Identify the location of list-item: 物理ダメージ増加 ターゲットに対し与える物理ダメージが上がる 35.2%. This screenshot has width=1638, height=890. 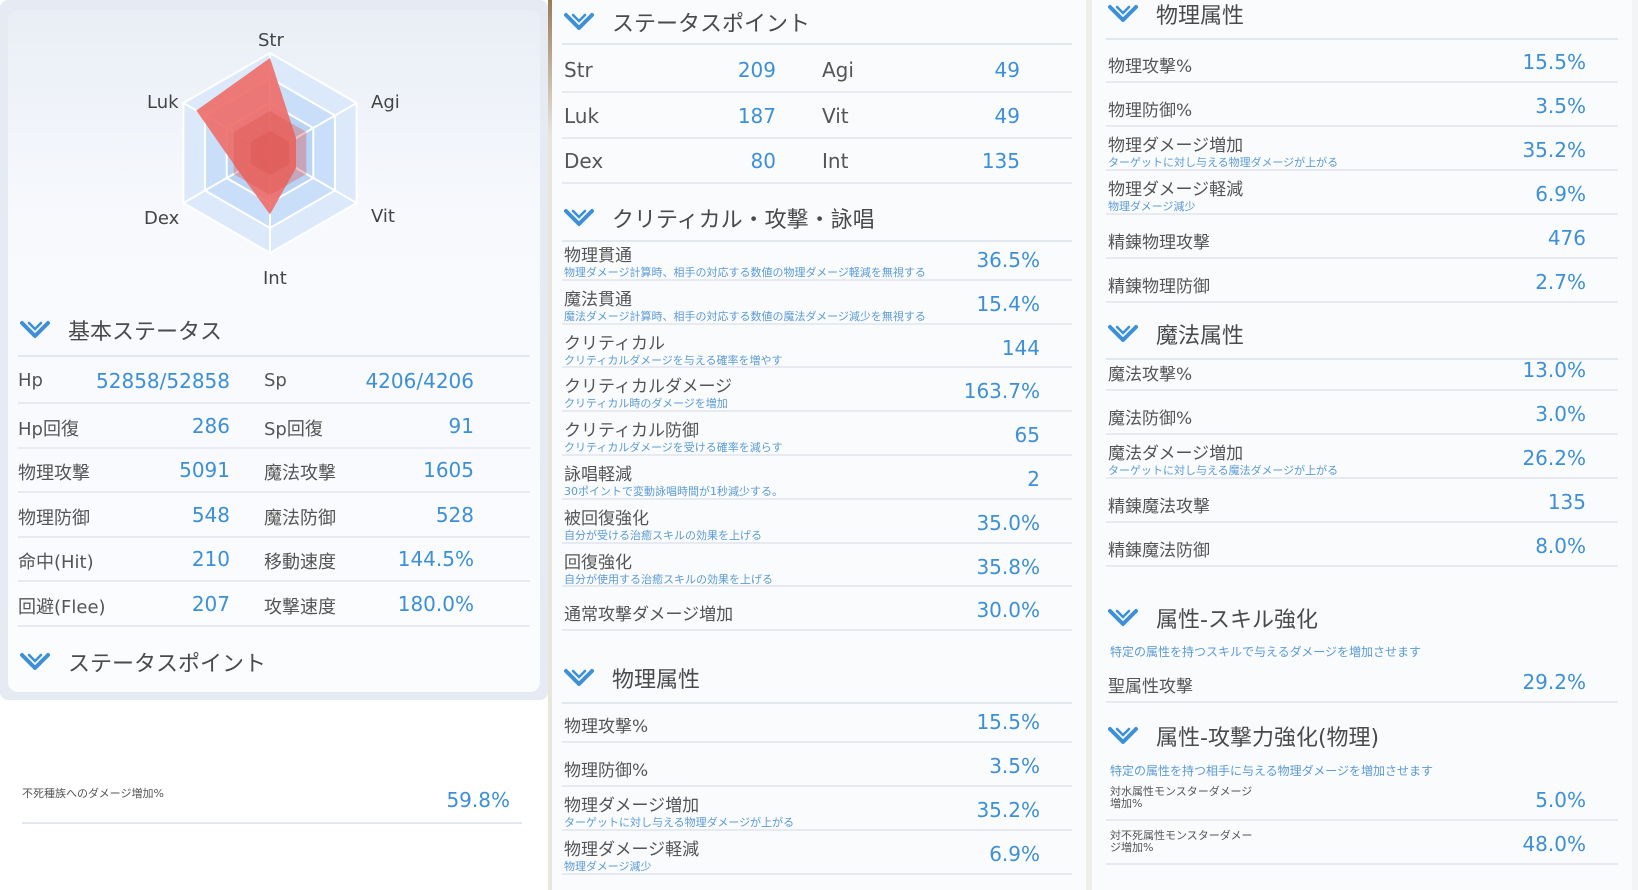
(1362, 149).